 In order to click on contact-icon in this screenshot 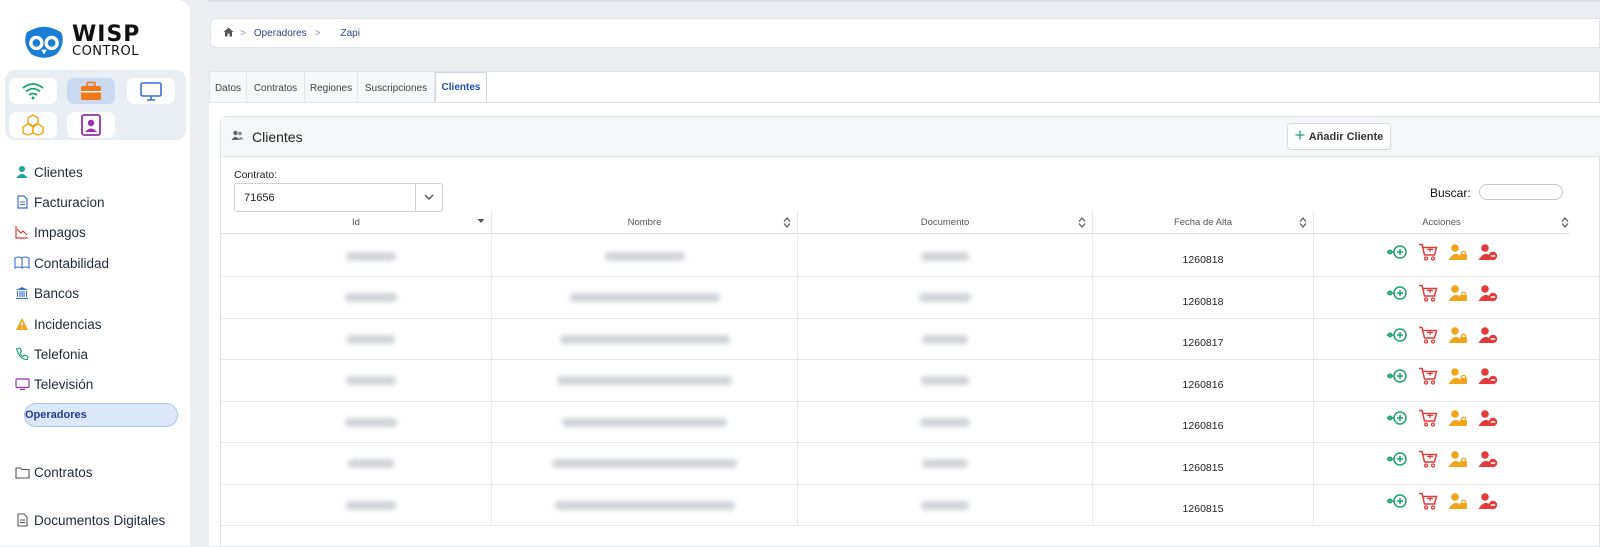, I will do `click(91, 125)`.